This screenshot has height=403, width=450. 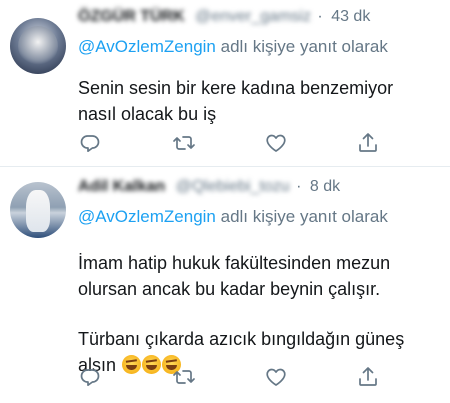 What do you see at coordinates (121, 186) in the screenshot?
I see `author-name: Adil Kalkan` at bounding box center [121, 186].